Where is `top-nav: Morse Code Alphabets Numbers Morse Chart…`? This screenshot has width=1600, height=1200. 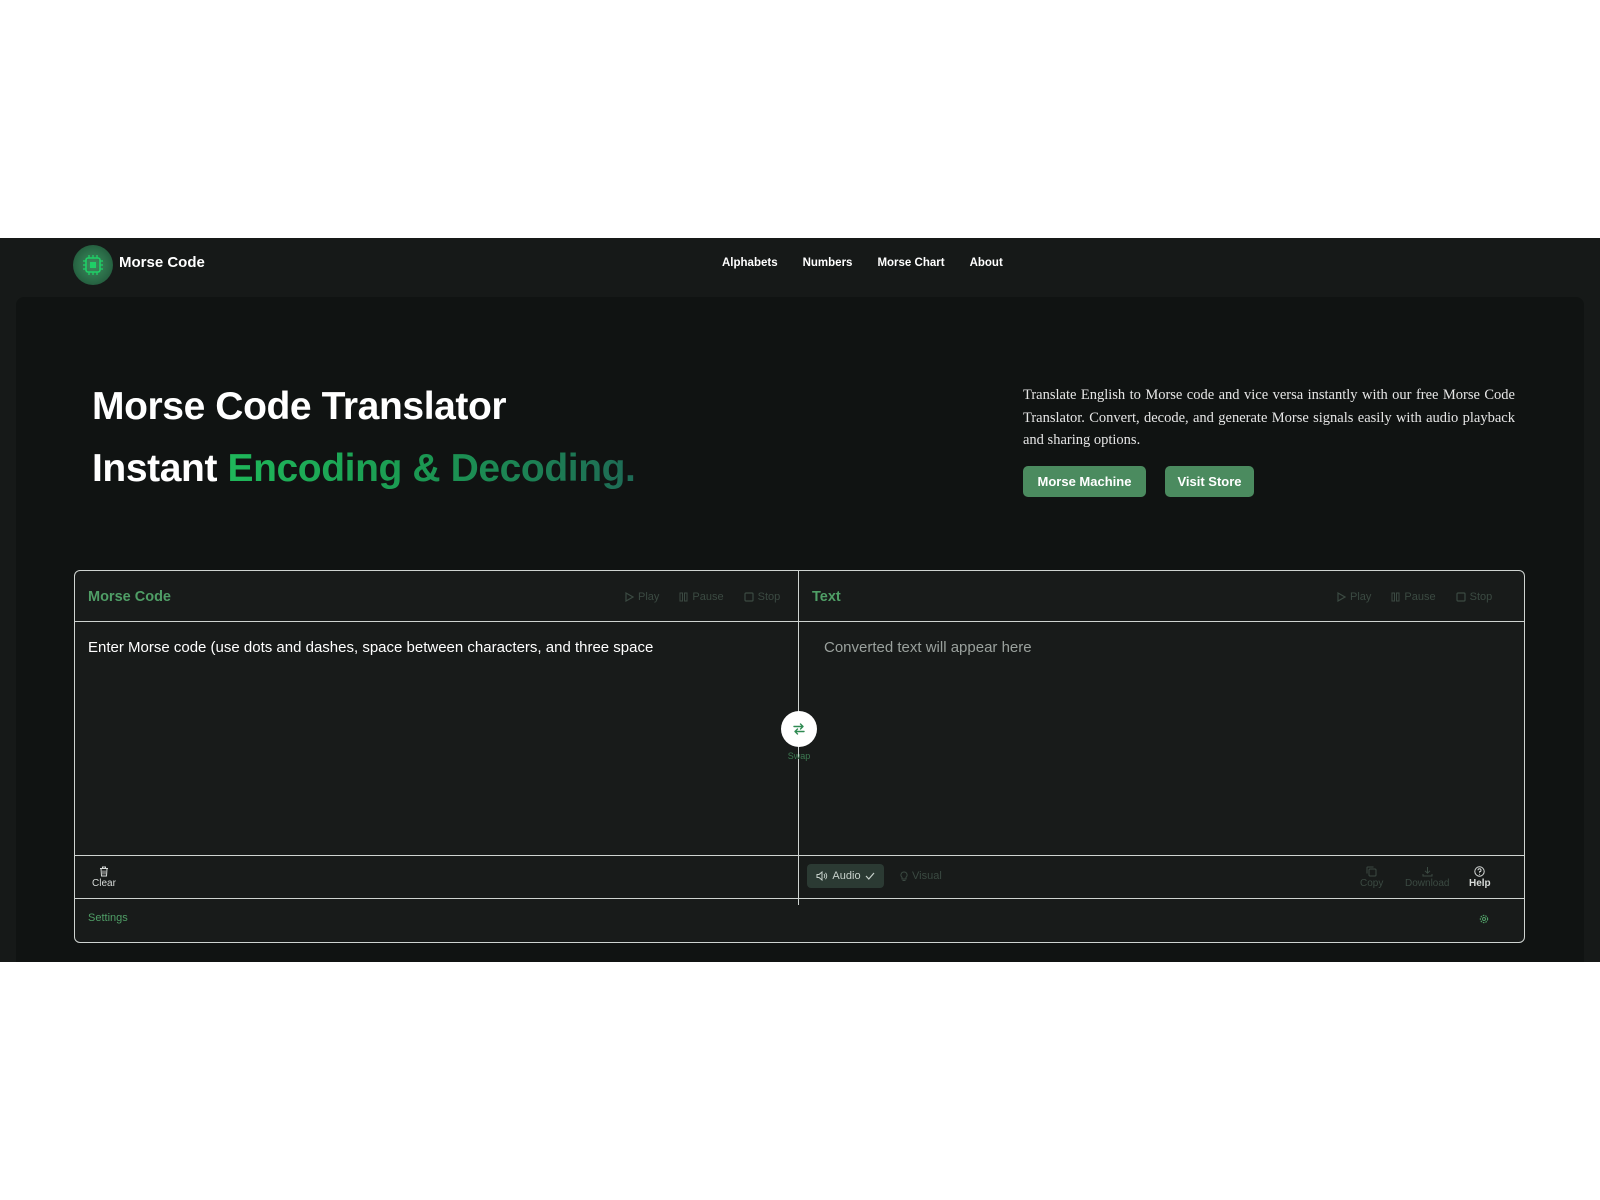 top-nav: Morse Code Alphabets Numbers Morse Chart… is located at coordinates (800, 267).